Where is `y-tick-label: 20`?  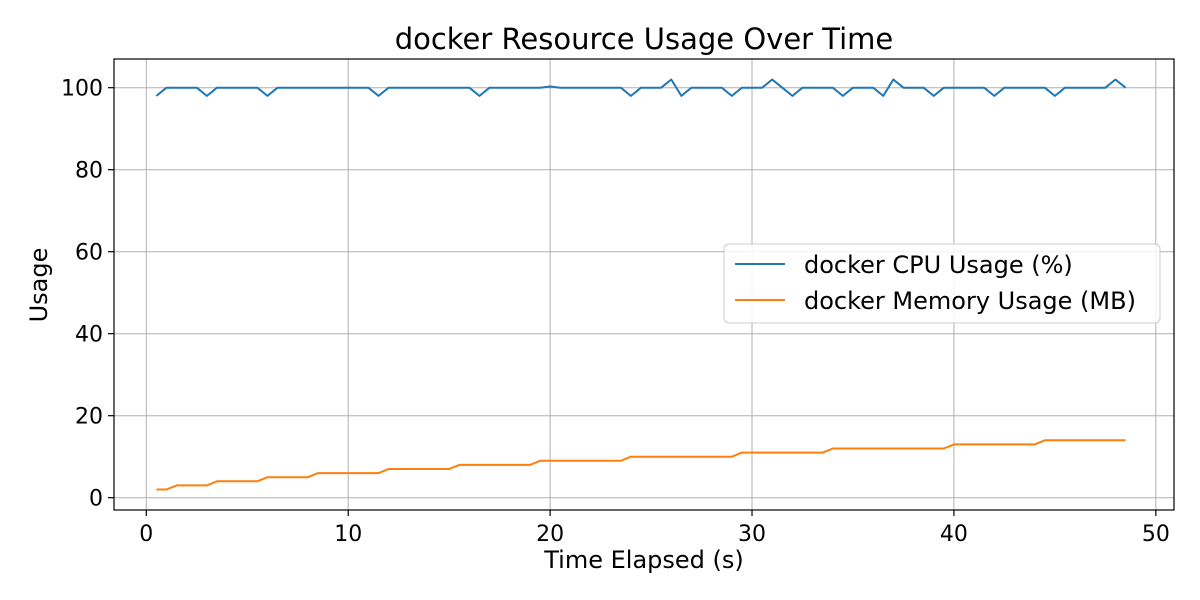
y-tick-label: 20 is located at coordinates (89, 417).